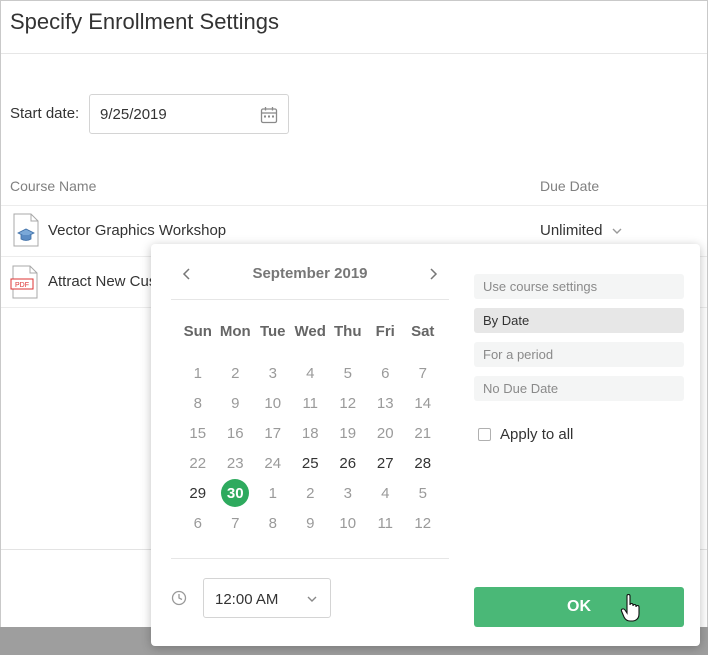  I want to click on ok-button: OK, so click(579, 607).